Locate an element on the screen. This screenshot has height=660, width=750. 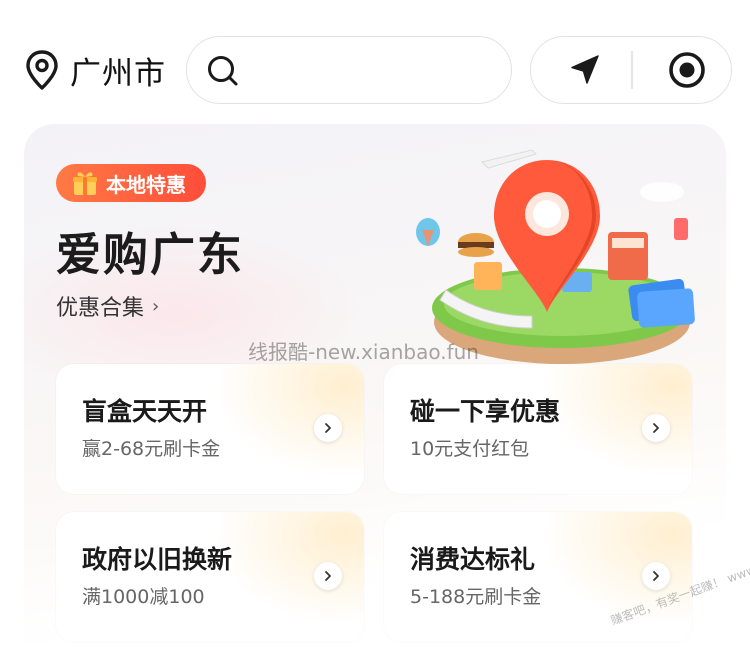
city-label: 广州市 is located at coordinates (118, 73).